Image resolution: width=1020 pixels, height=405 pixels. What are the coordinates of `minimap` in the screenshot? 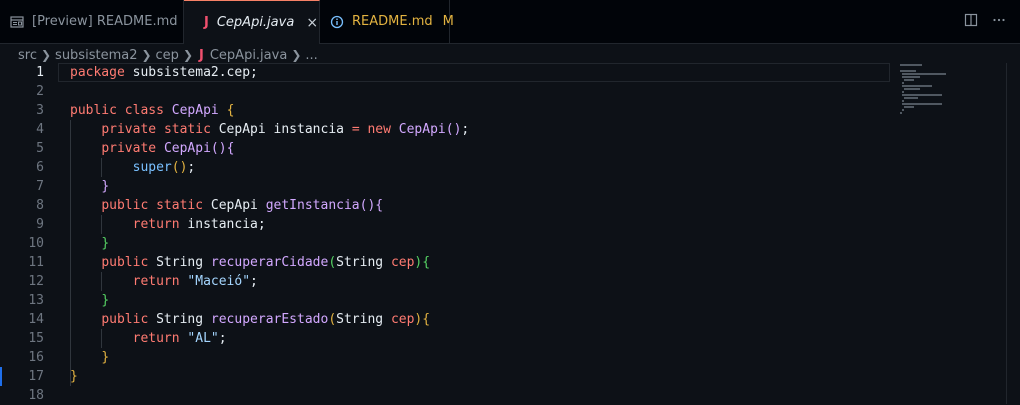 It's located at (933, 93).